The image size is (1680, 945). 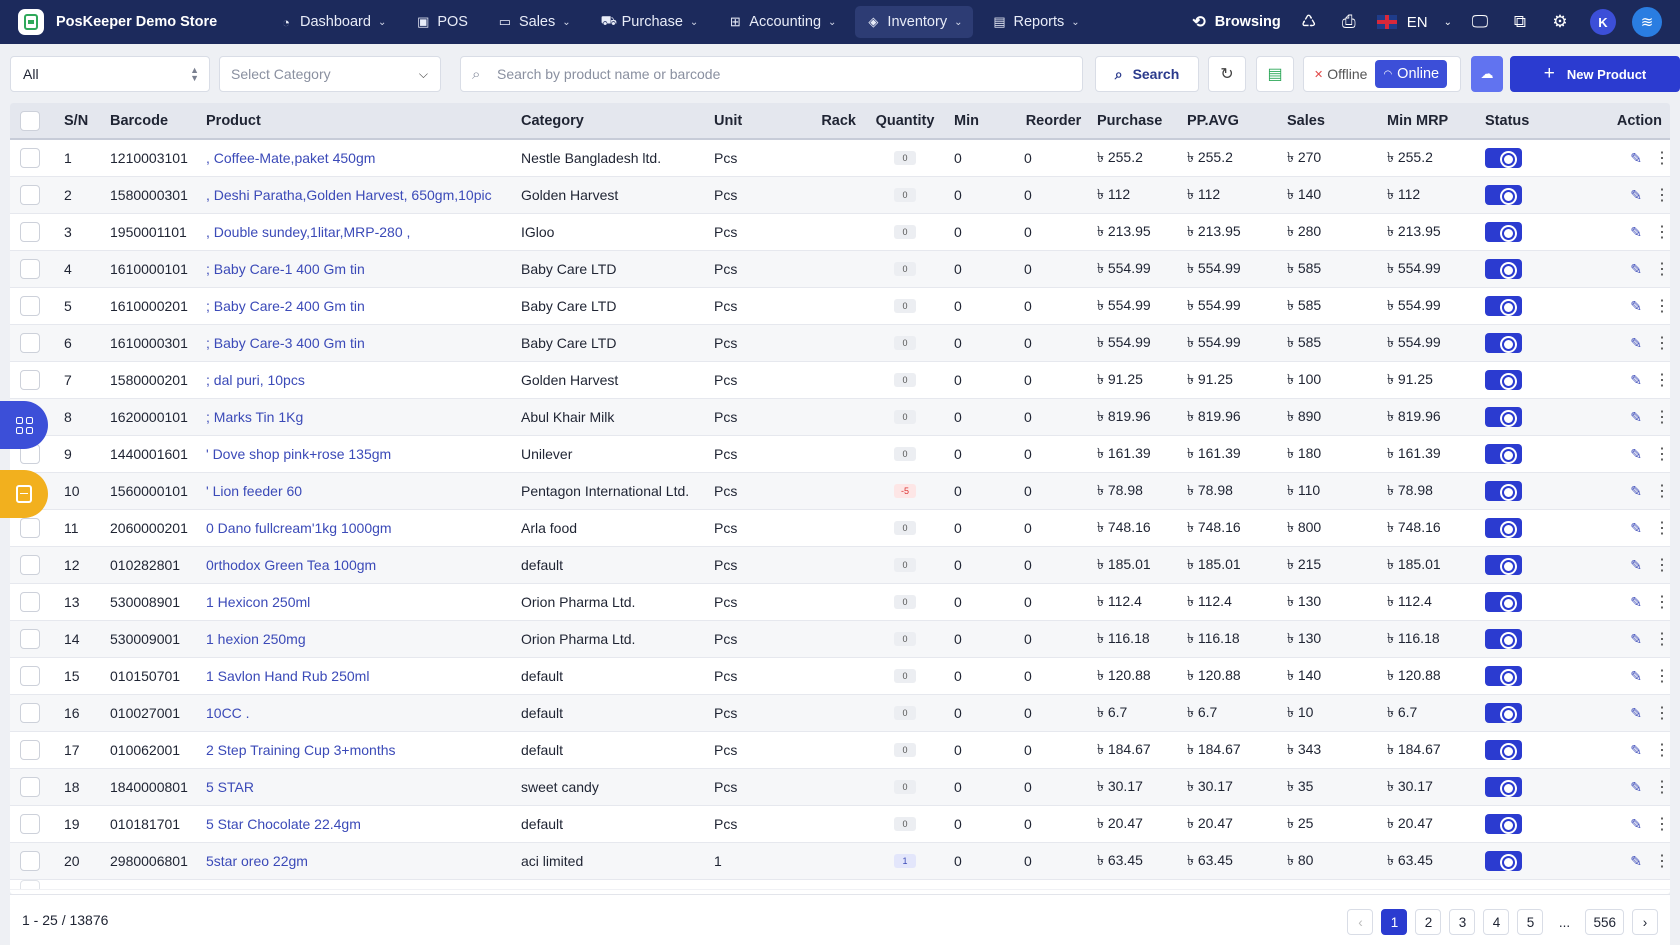 What do you see at coordinates (353, 121) in the screenshot?
I see `header-product: Product` at bounding box center [353, 121].